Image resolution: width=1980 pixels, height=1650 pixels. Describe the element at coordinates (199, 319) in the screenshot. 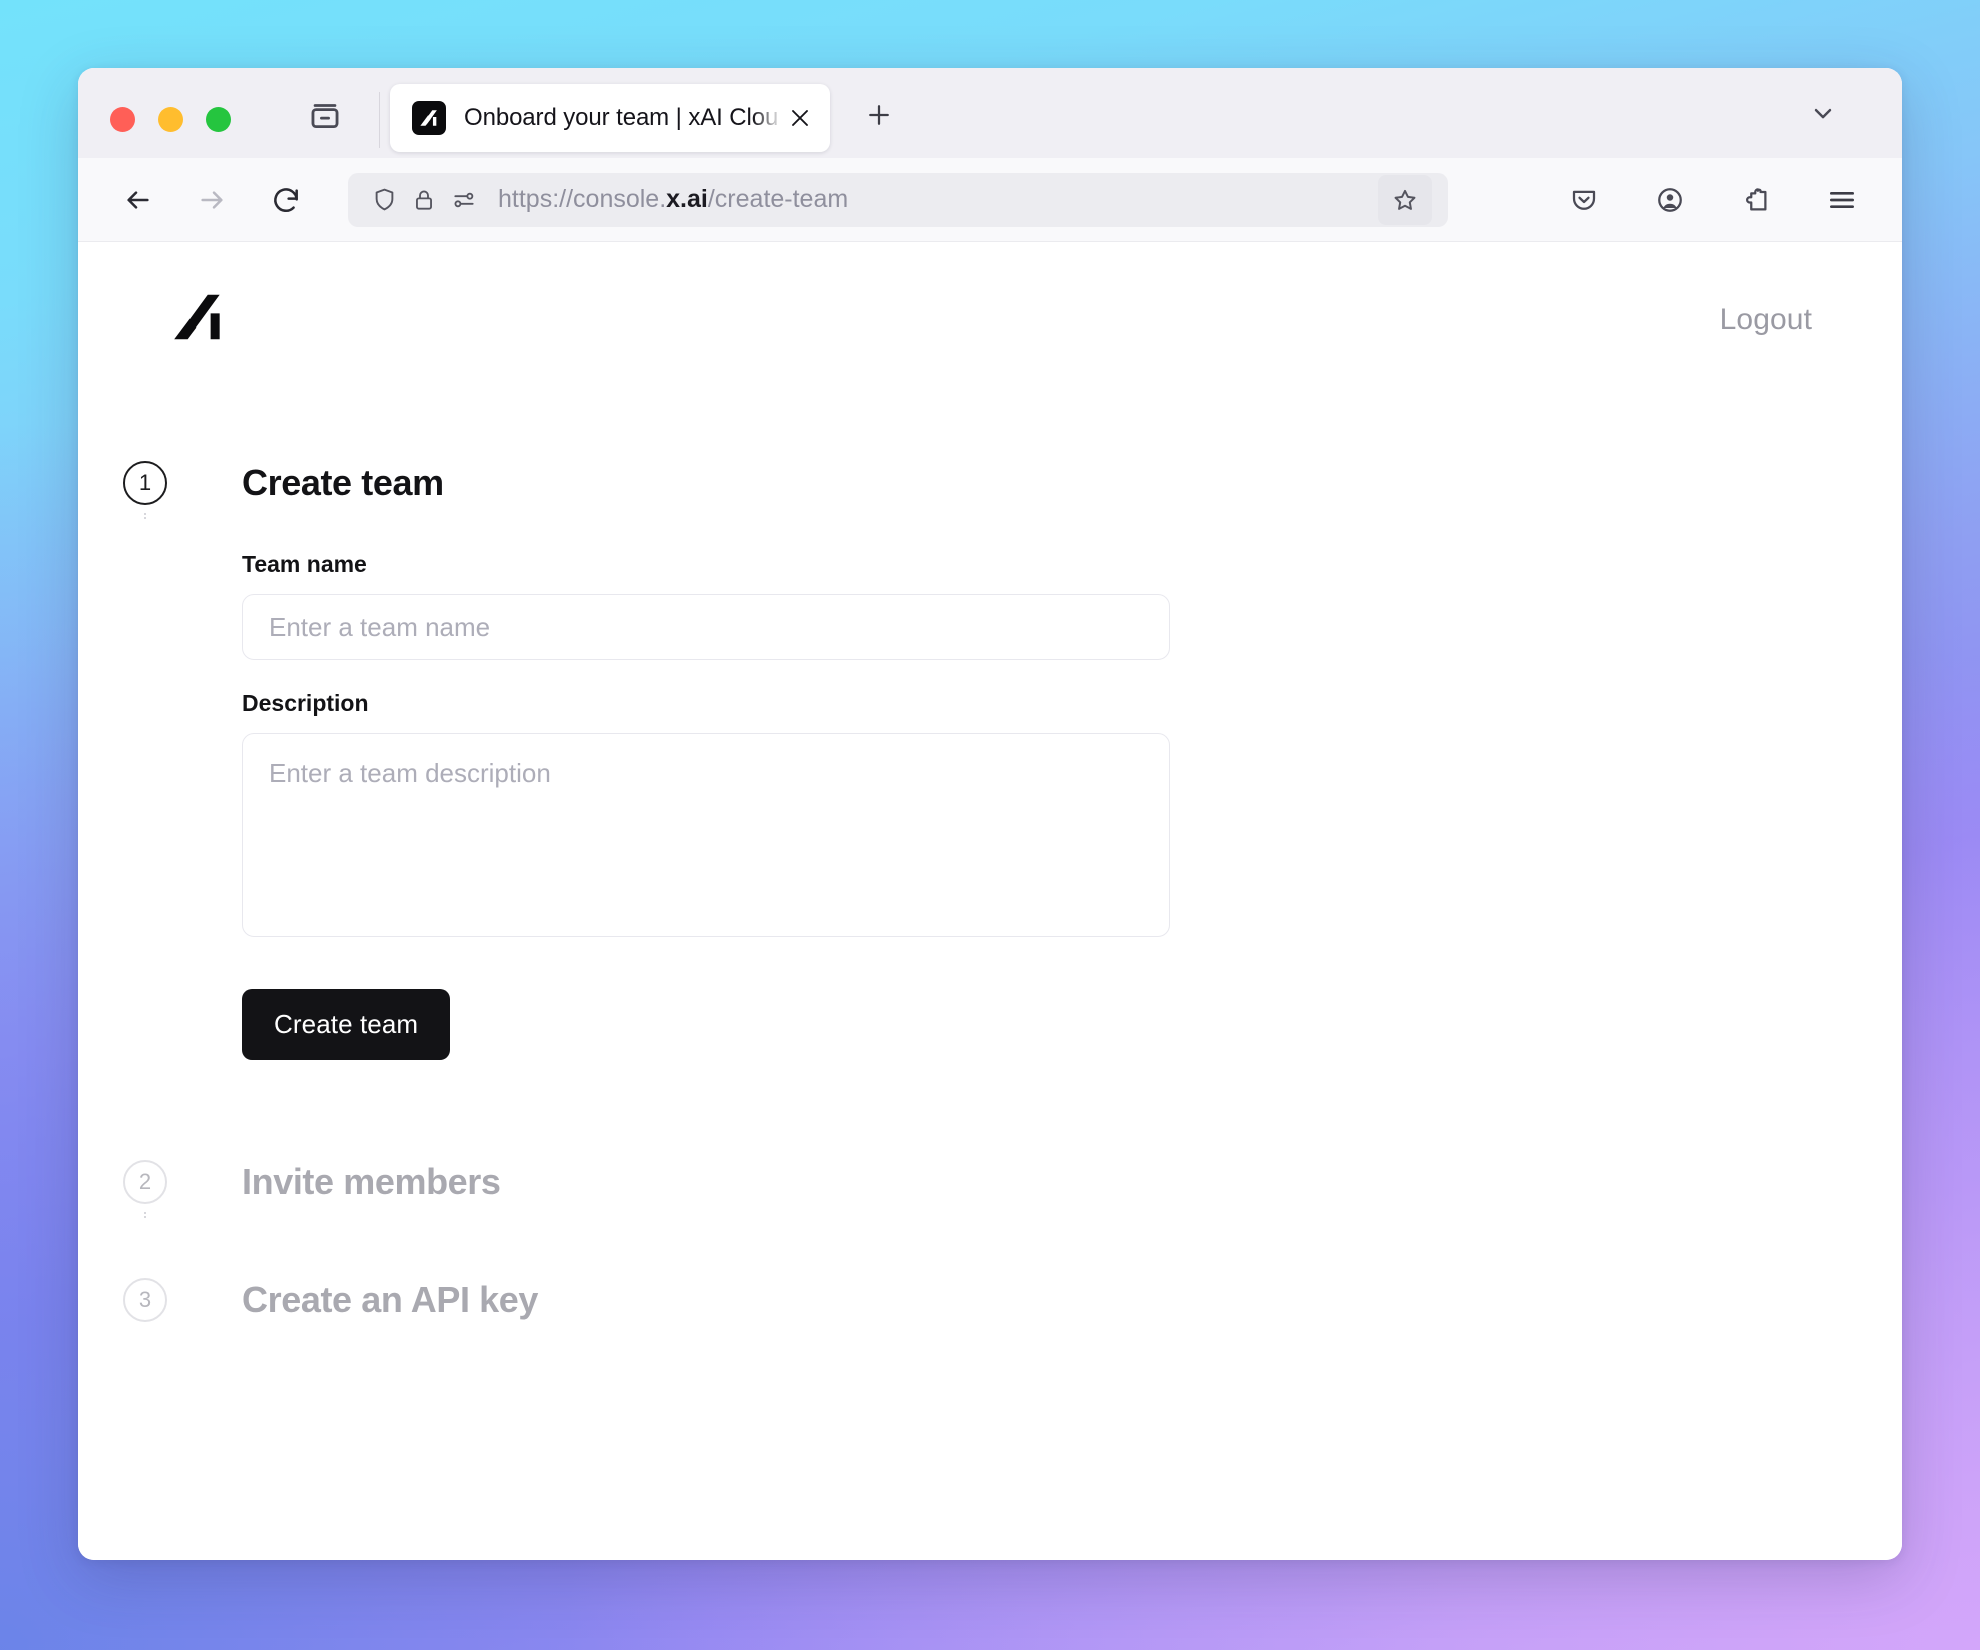

I see `xai-logo` at that location.